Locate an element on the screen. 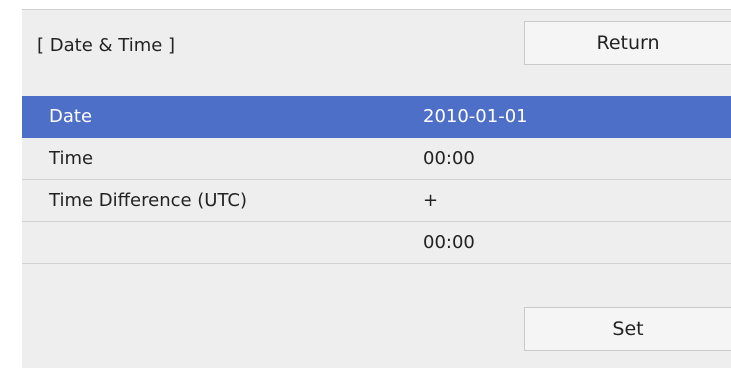 The height and width of the screenshot is (368, 731). setting-value-time-difference-sign: + is located at coordinates (431, 200).